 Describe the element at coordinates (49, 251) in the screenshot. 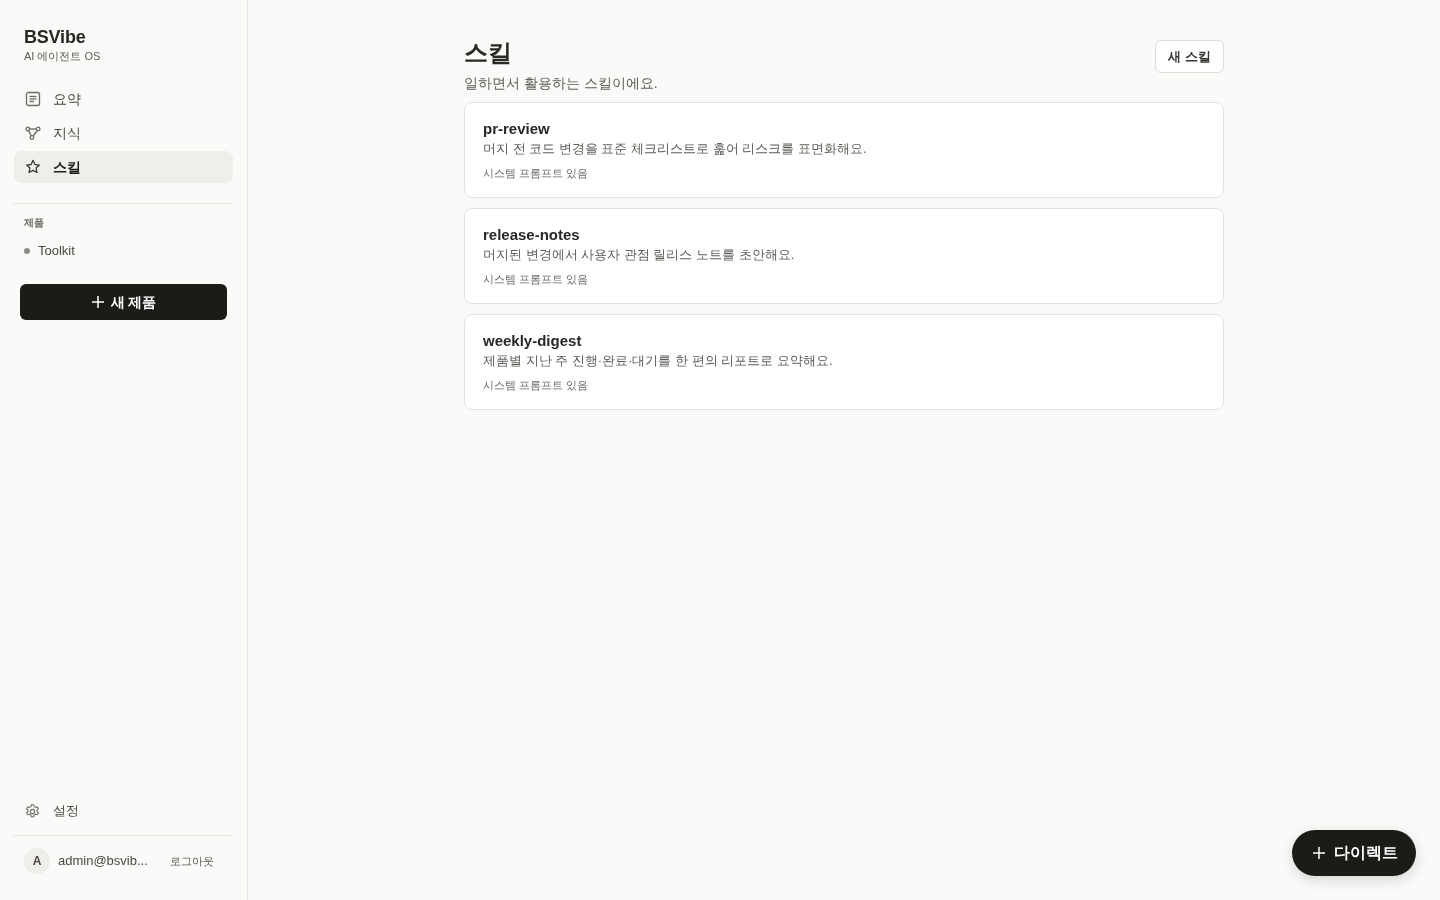

I see `product-item: Toolkit` at that location.